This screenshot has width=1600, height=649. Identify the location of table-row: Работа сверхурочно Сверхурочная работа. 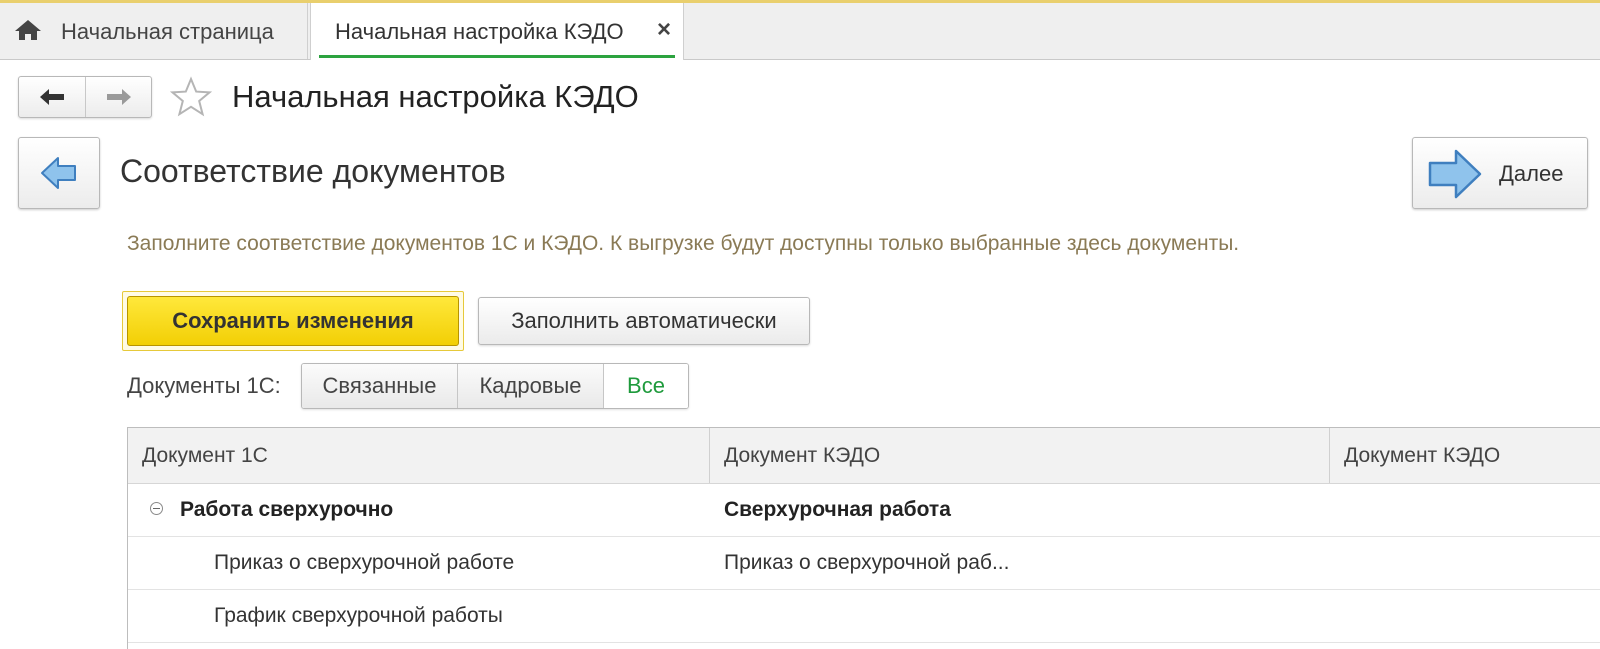
(864, 510).